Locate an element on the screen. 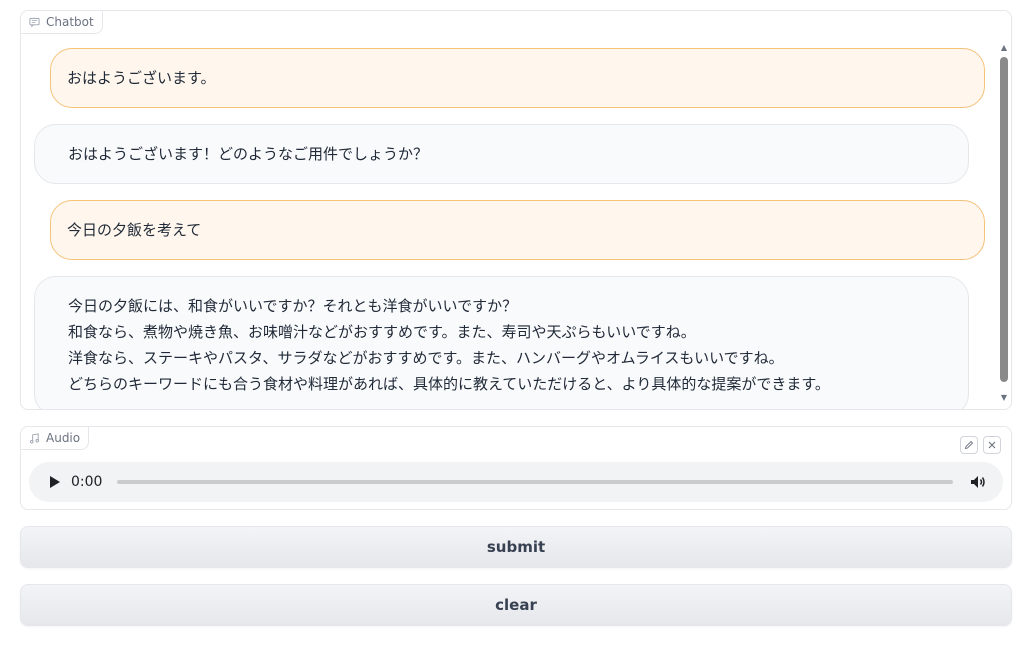 The height and width of the screenshot is (663, 1033). clear-audio-button is located at coordinates (992, 445).